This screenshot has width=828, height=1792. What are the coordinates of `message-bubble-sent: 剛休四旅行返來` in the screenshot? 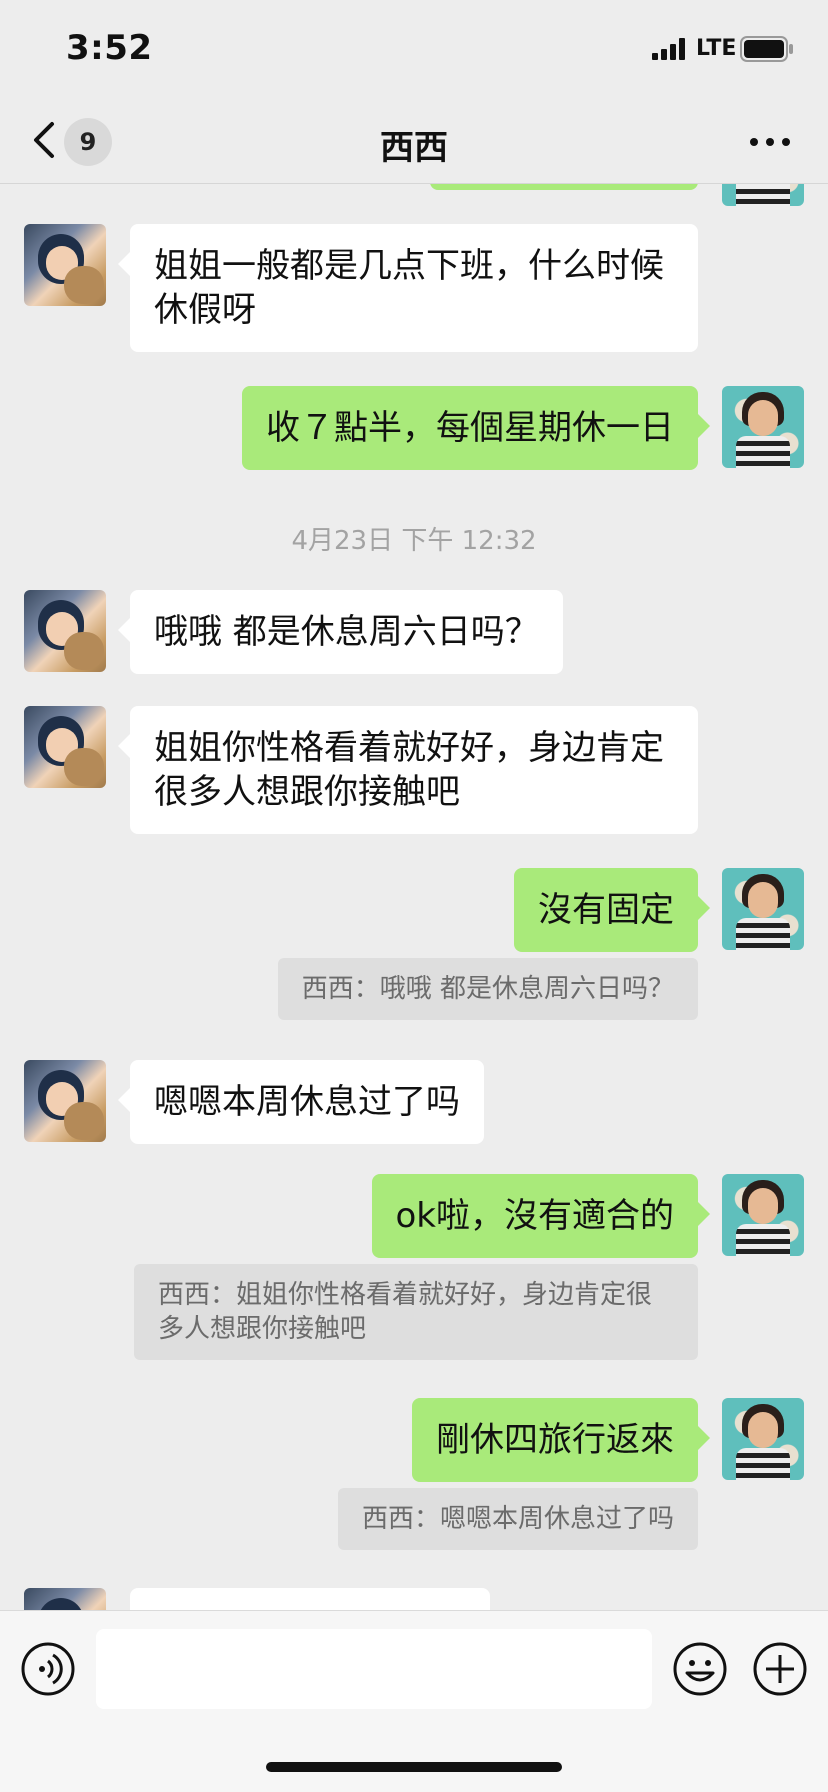 It's located at (561, 1440).